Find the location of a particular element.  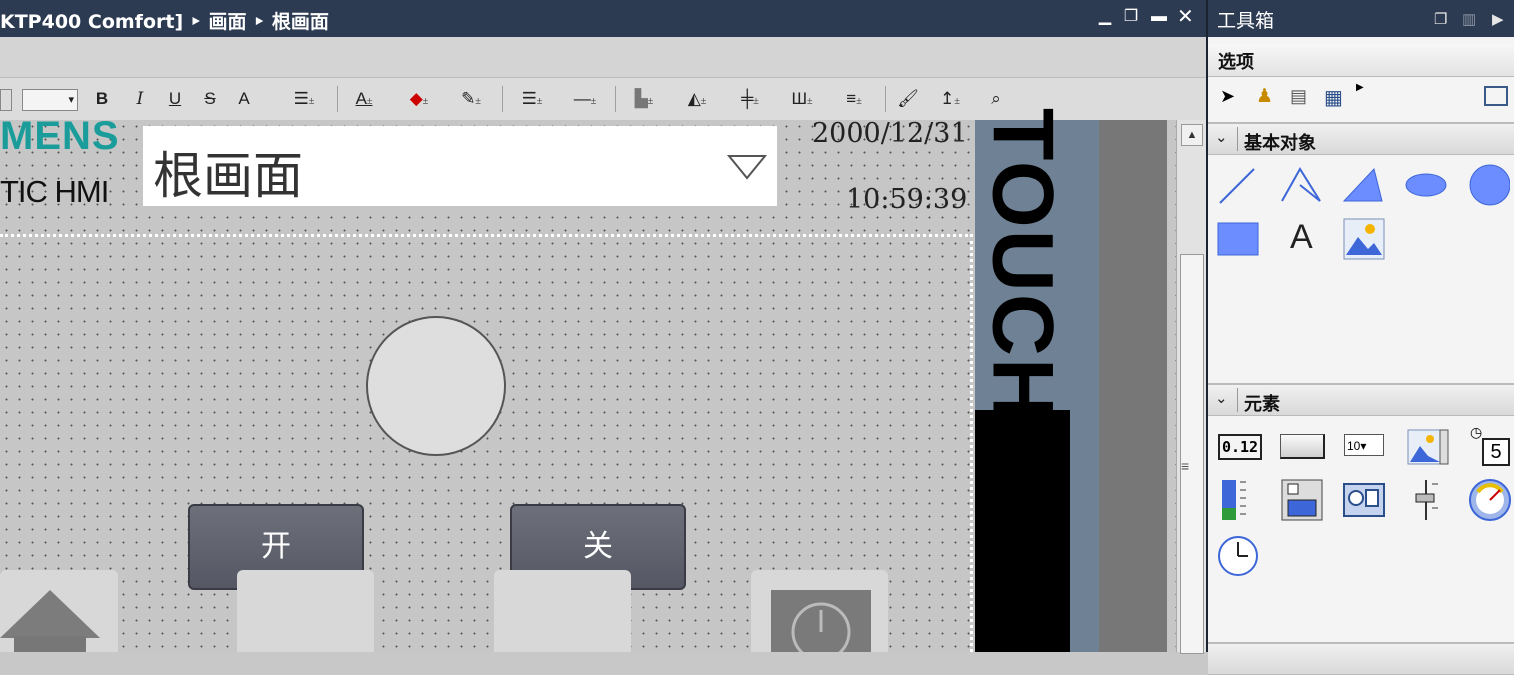

chevron-down-icon: ▾ is located at coordinates (71, 100).